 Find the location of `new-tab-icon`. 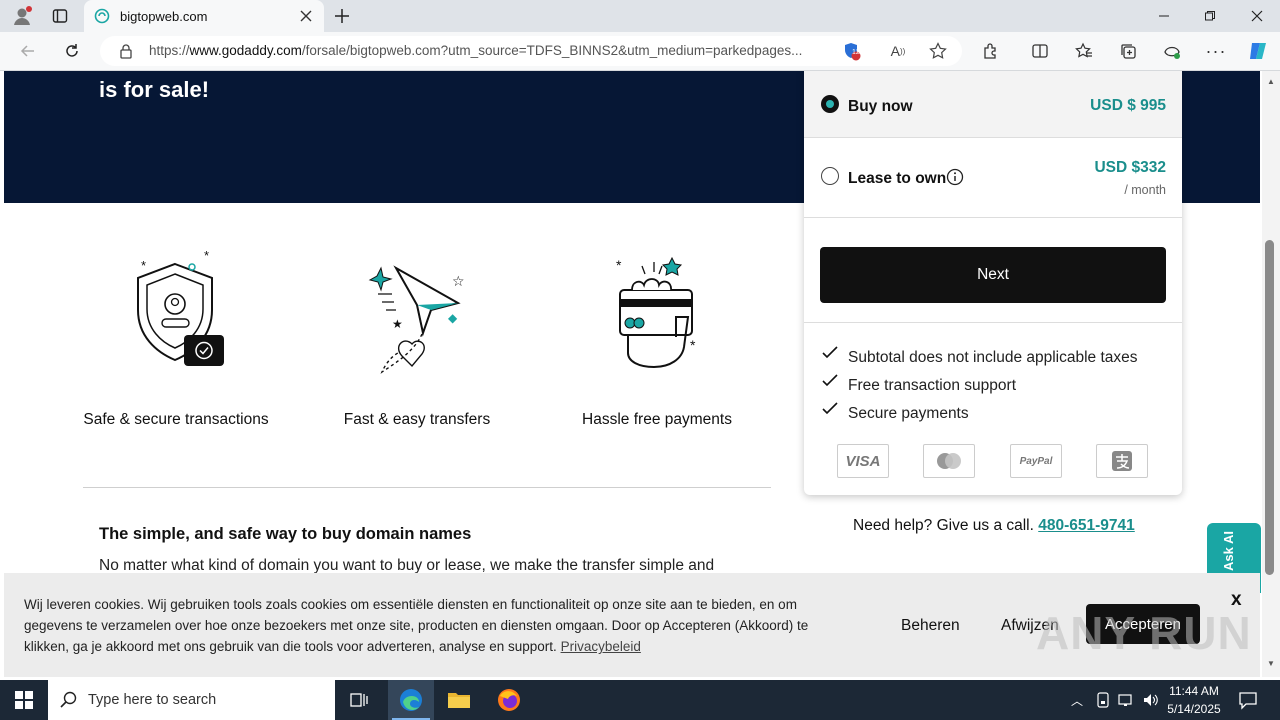

new-tab-icon is located at coordinates (342, 16).